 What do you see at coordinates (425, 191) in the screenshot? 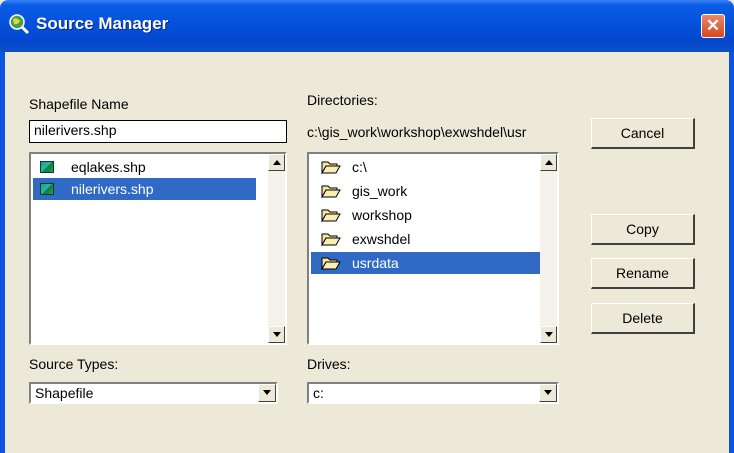
I see `directory-item-gis-work: gis_work` at bounding box center [425, 191].